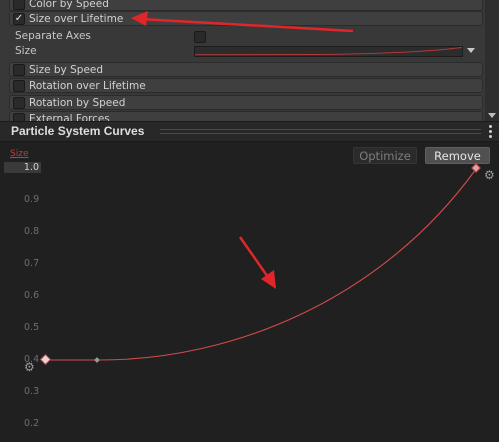  I want to click on tangent-handle, so click(97, 360).